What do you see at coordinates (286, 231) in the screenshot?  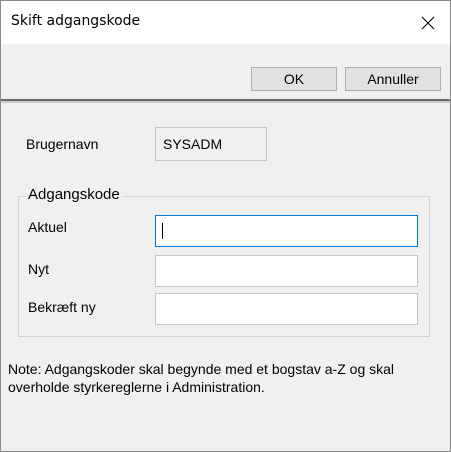 I see `current-password-input` at bounding box center [286, 231].